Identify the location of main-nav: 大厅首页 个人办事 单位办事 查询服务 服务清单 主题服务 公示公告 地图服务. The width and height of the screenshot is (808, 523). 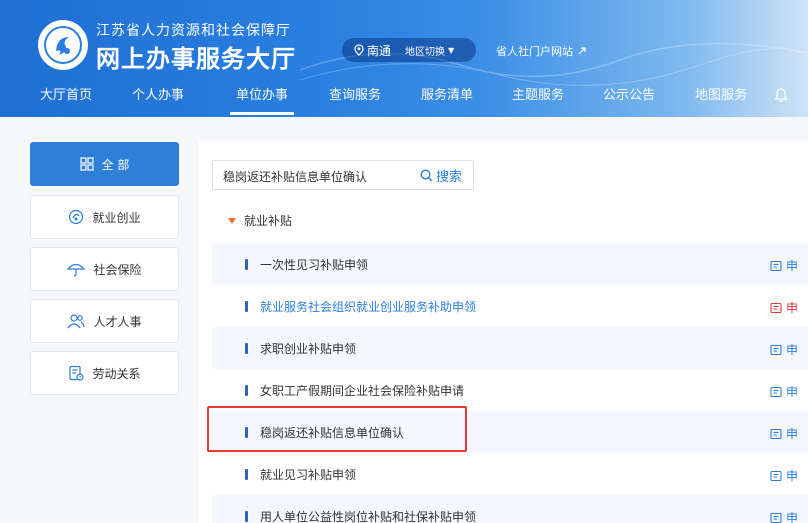
(404, 99).